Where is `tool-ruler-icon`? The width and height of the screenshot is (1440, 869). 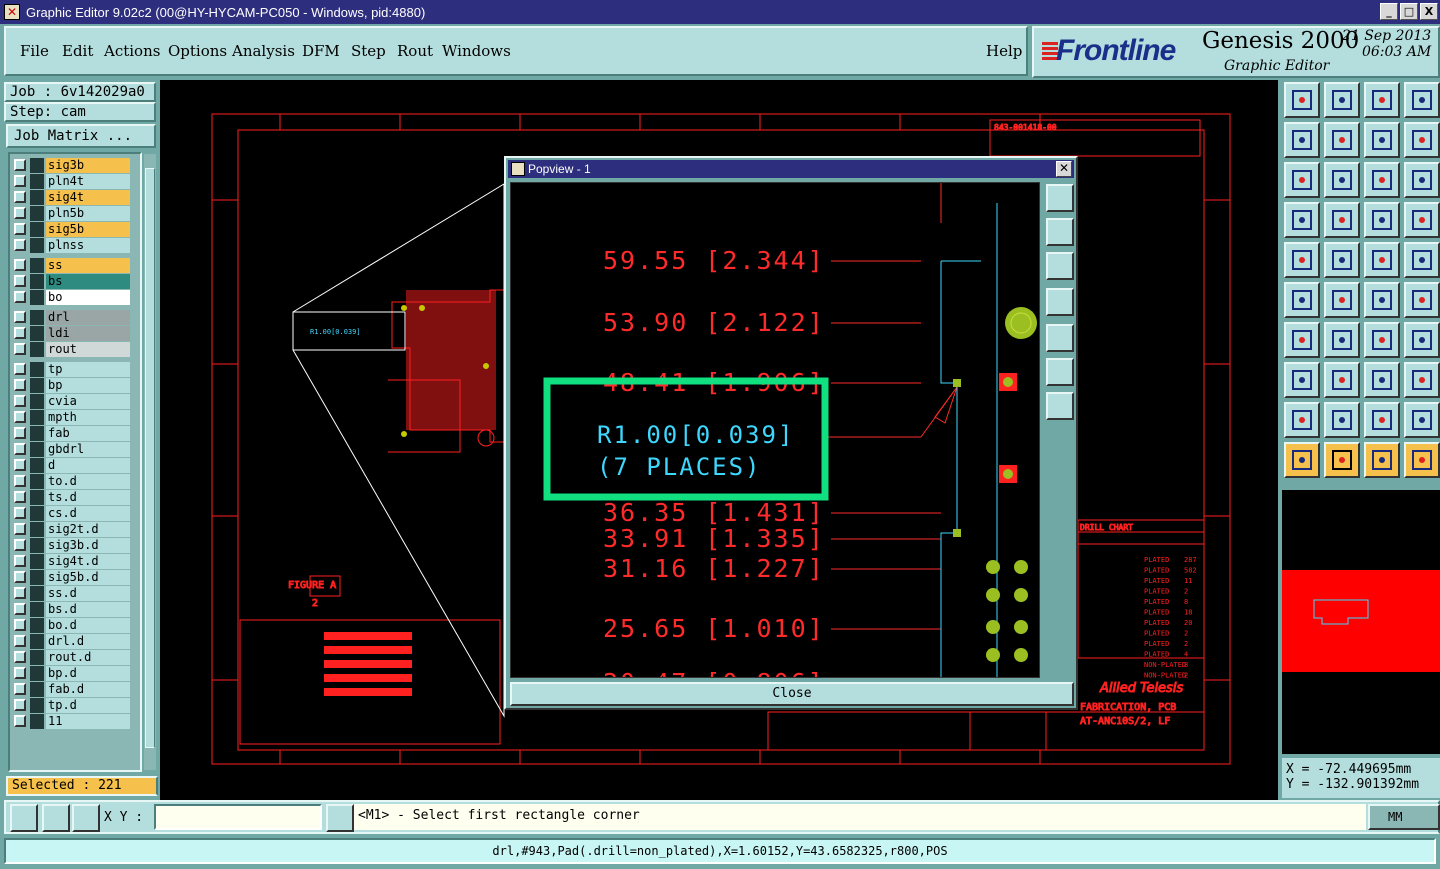
tool-ruler-icon is located at coordinates (1382, 260).